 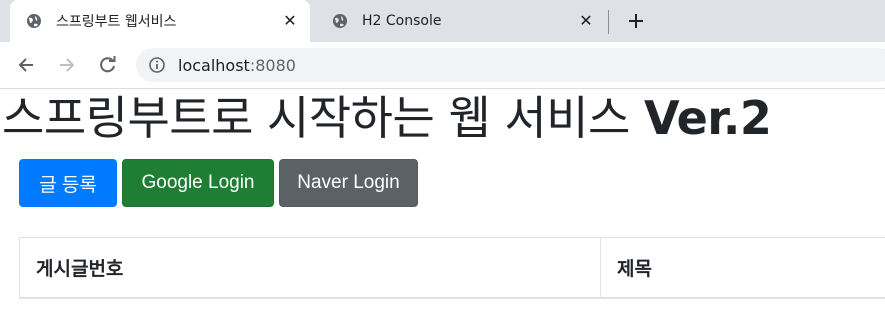 I want to click on tab-separator, so click(x=608, y=22).